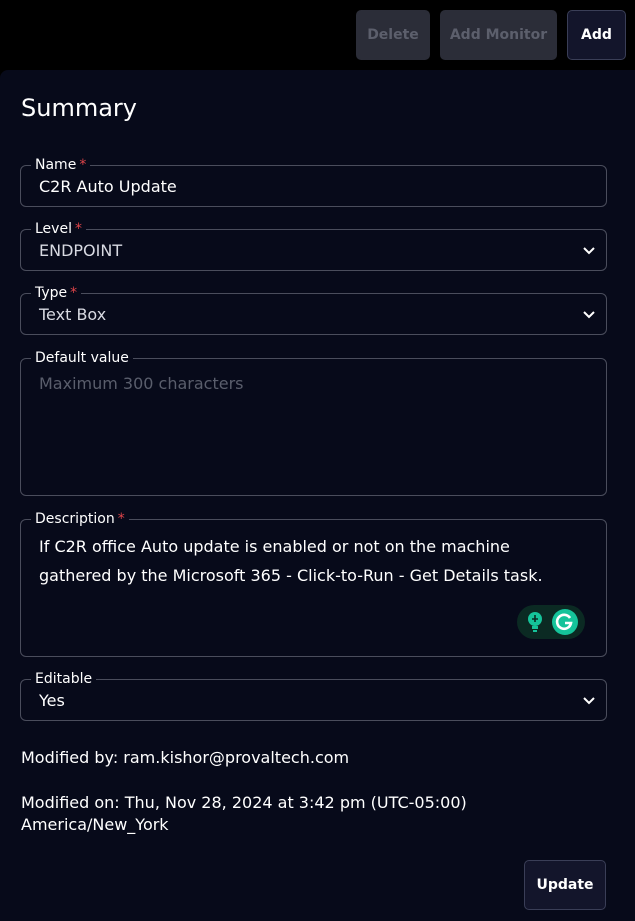 This screenshot has height=921, width=635. I want to click on default-value-placeholder: Maximum 300 characters, so click(141, 383).